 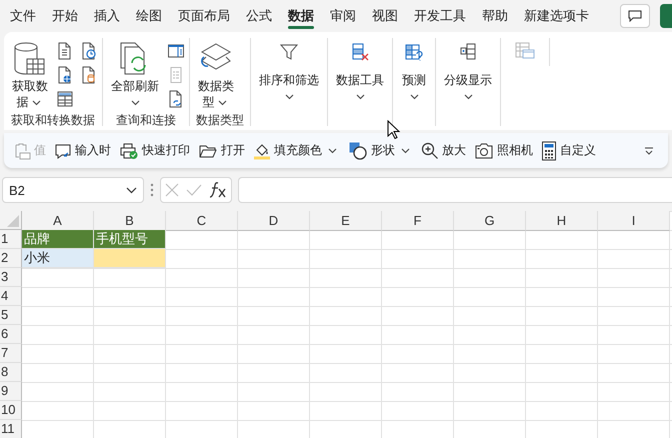 What do you see at coordinates (495, 16) in the screenshot?
I see `menu-tab: 帮助` at bounding box center [495, 16].